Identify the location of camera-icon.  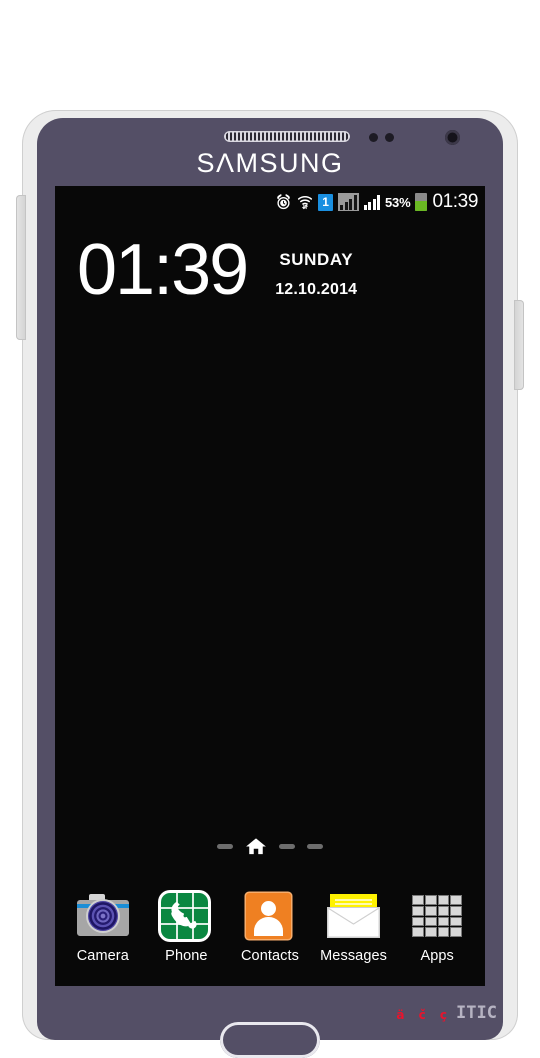
(103, 916).